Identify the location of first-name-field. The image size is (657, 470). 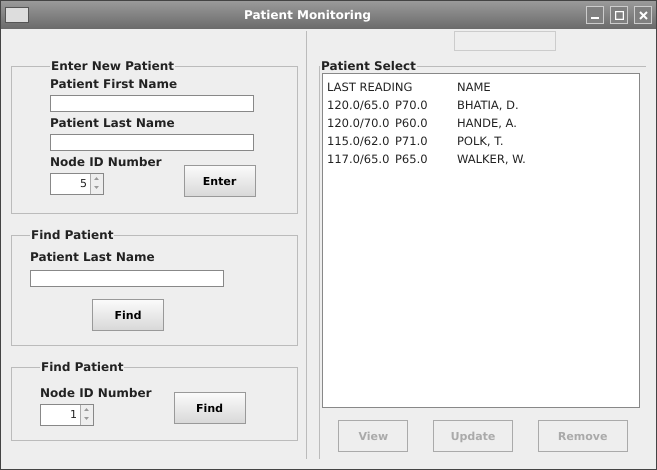
(152, 103).